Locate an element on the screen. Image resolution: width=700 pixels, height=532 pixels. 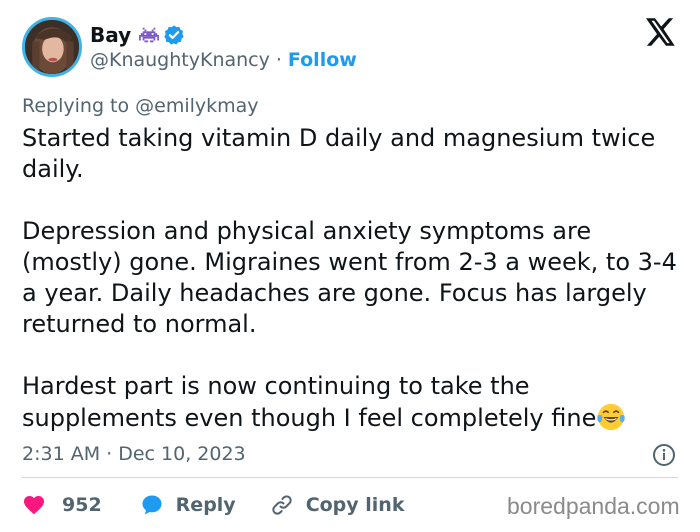
divider is located at coordinates (350, 477).